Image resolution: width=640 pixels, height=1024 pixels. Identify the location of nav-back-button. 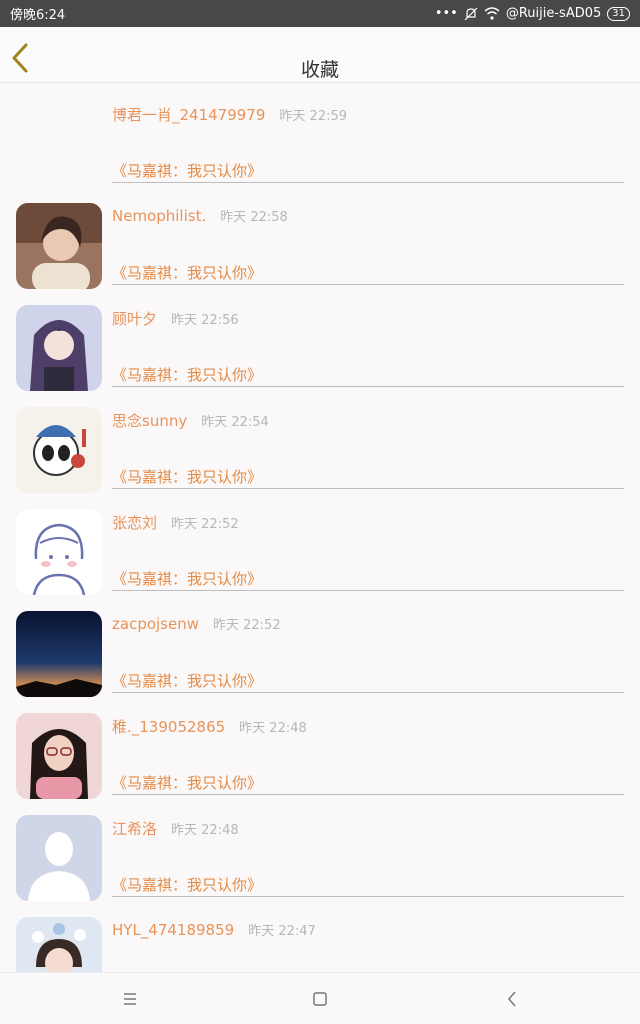
(512, 999).